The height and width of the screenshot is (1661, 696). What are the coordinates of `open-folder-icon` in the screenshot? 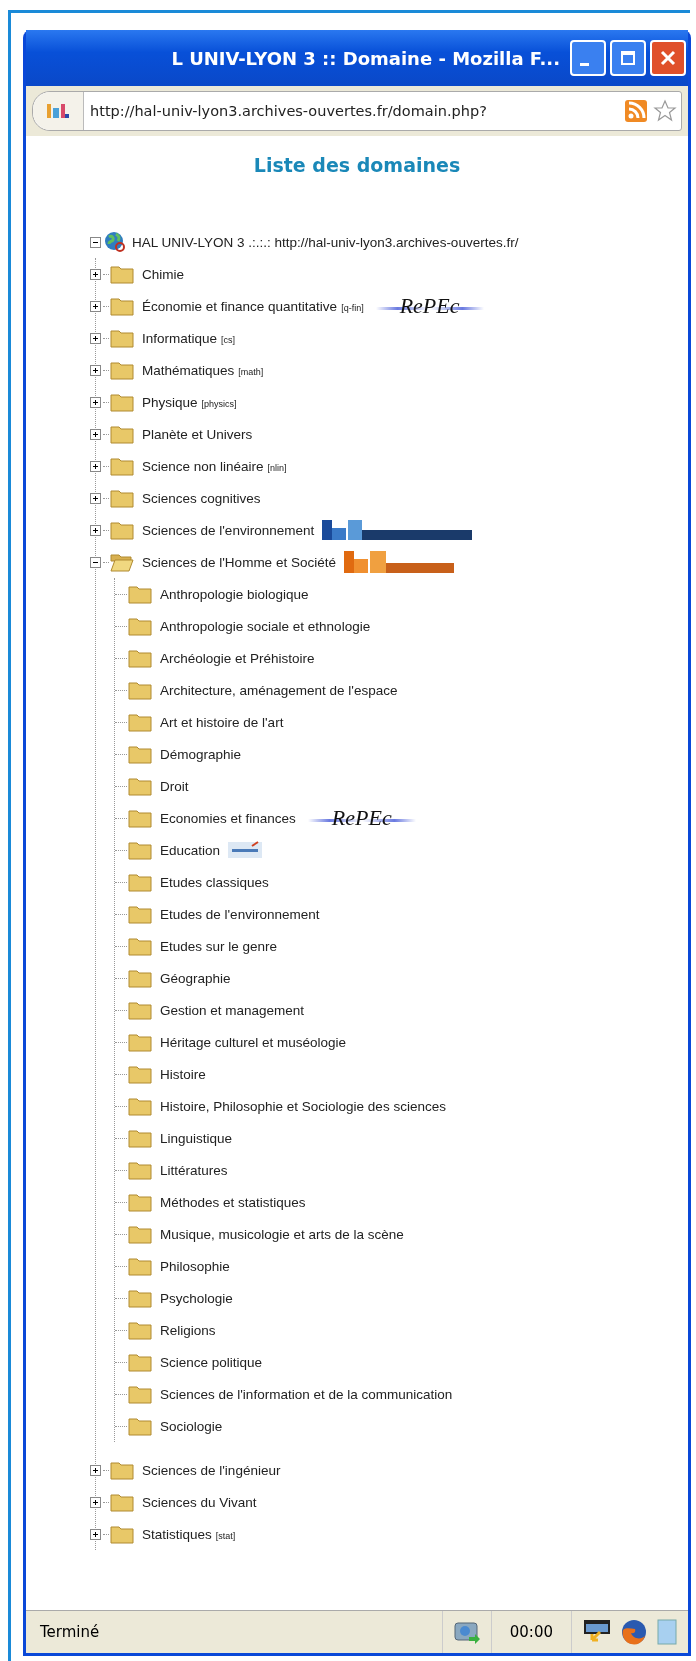 It's located at (122, 562).